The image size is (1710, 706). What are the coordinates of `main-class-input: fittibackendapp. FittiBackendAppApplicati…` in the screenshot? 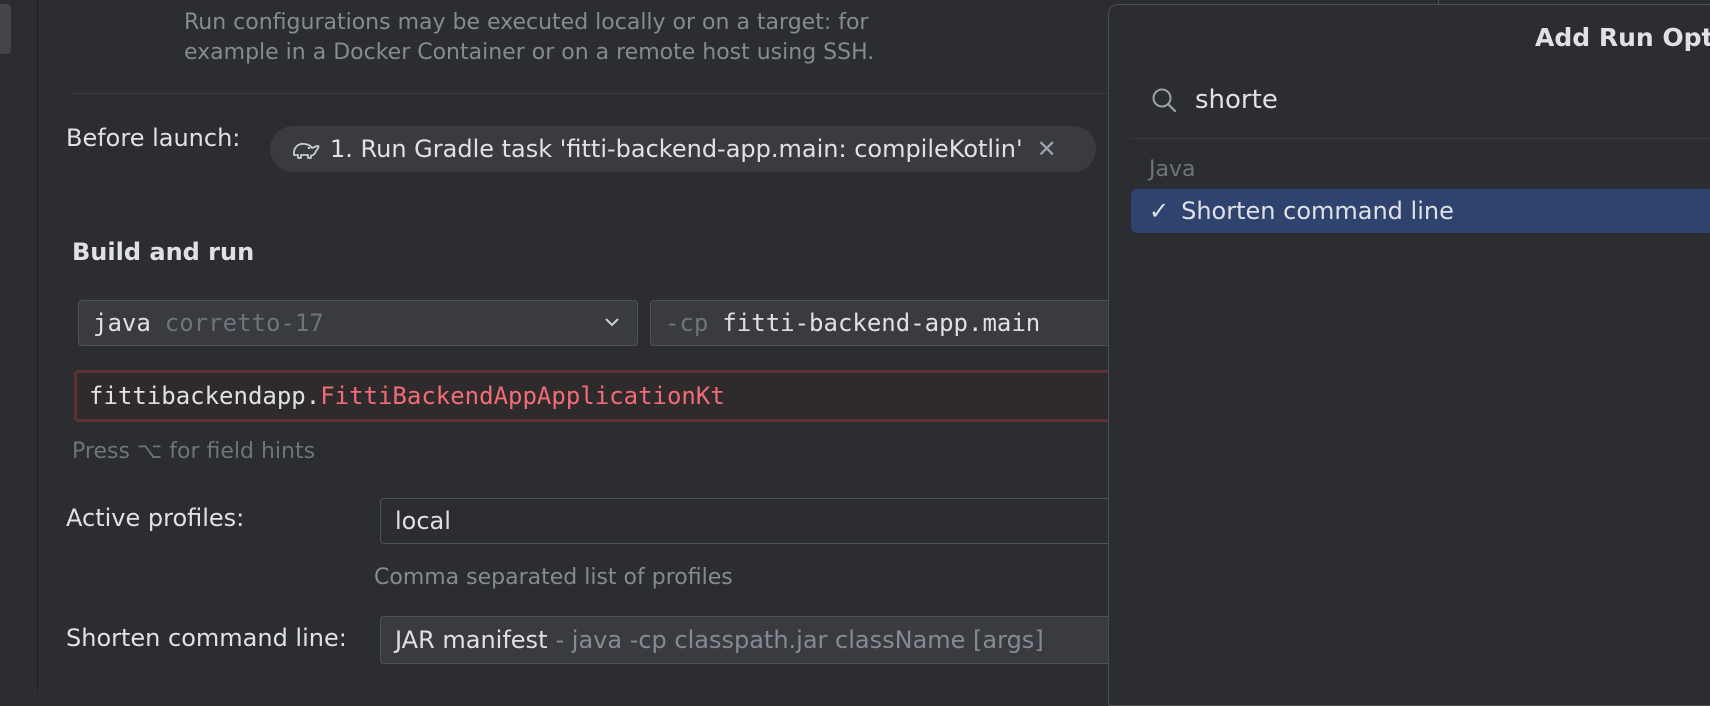 It's located at (604, 396).